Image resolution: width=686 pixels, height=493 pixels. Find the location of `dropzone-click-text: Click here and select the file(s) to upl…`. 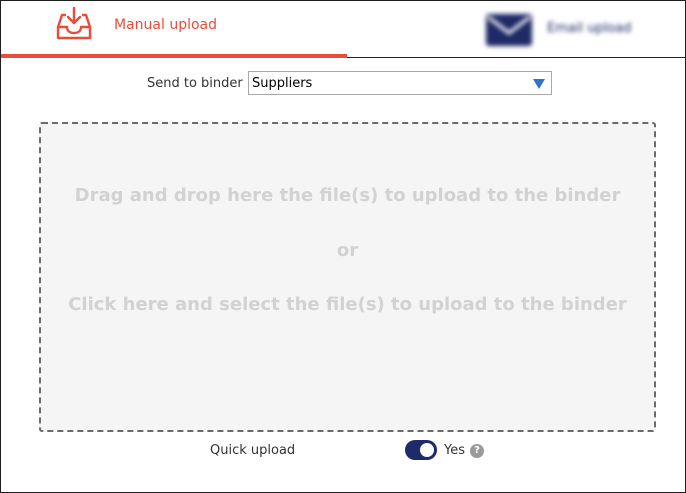

dropzone-click-text: Click here and select the file(s) to upl… is located at coordinates (347, 304).